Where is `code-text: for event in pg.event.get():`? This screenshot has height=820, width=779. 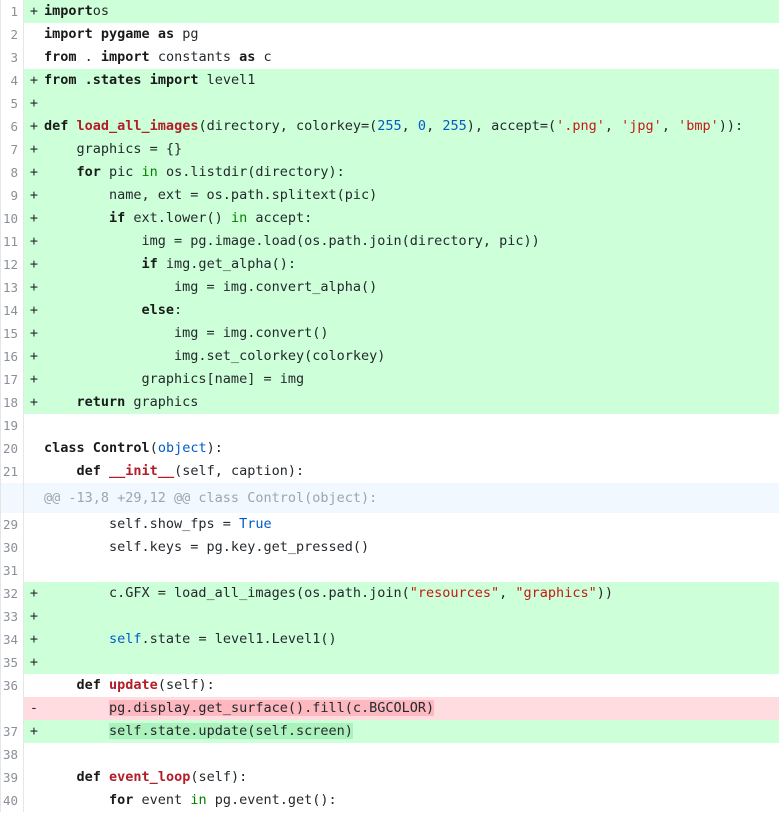
code-text: for event in pg.event.get(): is located at coordinates (411, 800).